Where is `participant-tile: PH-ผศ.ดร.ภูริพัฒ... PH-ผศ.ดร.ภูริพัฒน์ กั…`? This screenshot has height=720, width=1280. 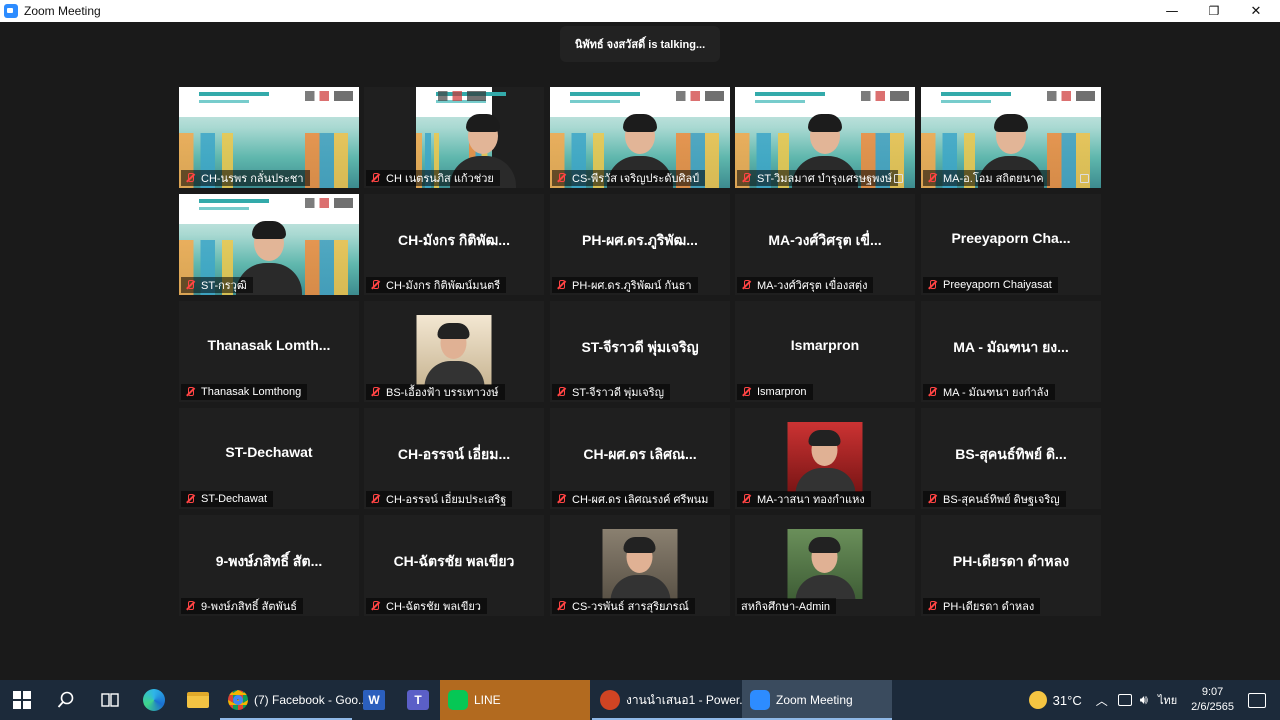
participant-tile: PH-ผศ.ดร.ภูริพัฒ... PH-ผศ.ดร.ภูริพัฒน์ กั… is located at coordinates (640, 244).